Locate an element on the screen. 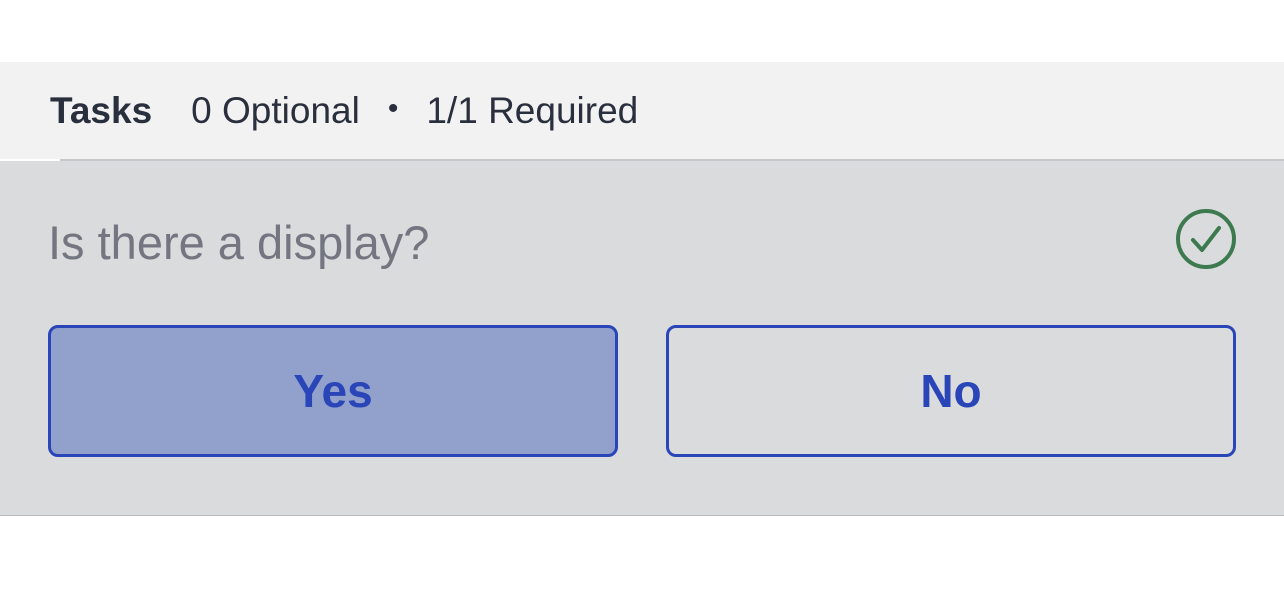 Image resolution: width=1284 pixels, height=603 pixels. tasks-title: Tasks is located at coordinates (101, 110).